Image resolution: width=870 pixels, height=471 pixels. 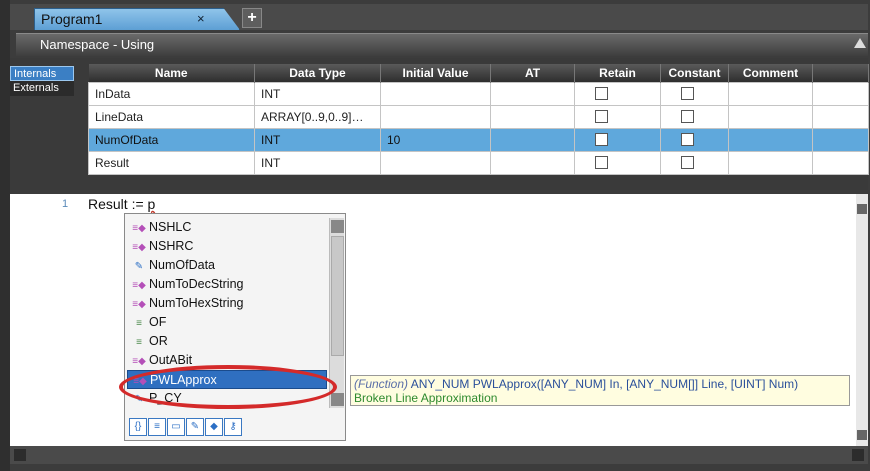 I want to click on cell-name: LineData, so click(x=171, y=116).